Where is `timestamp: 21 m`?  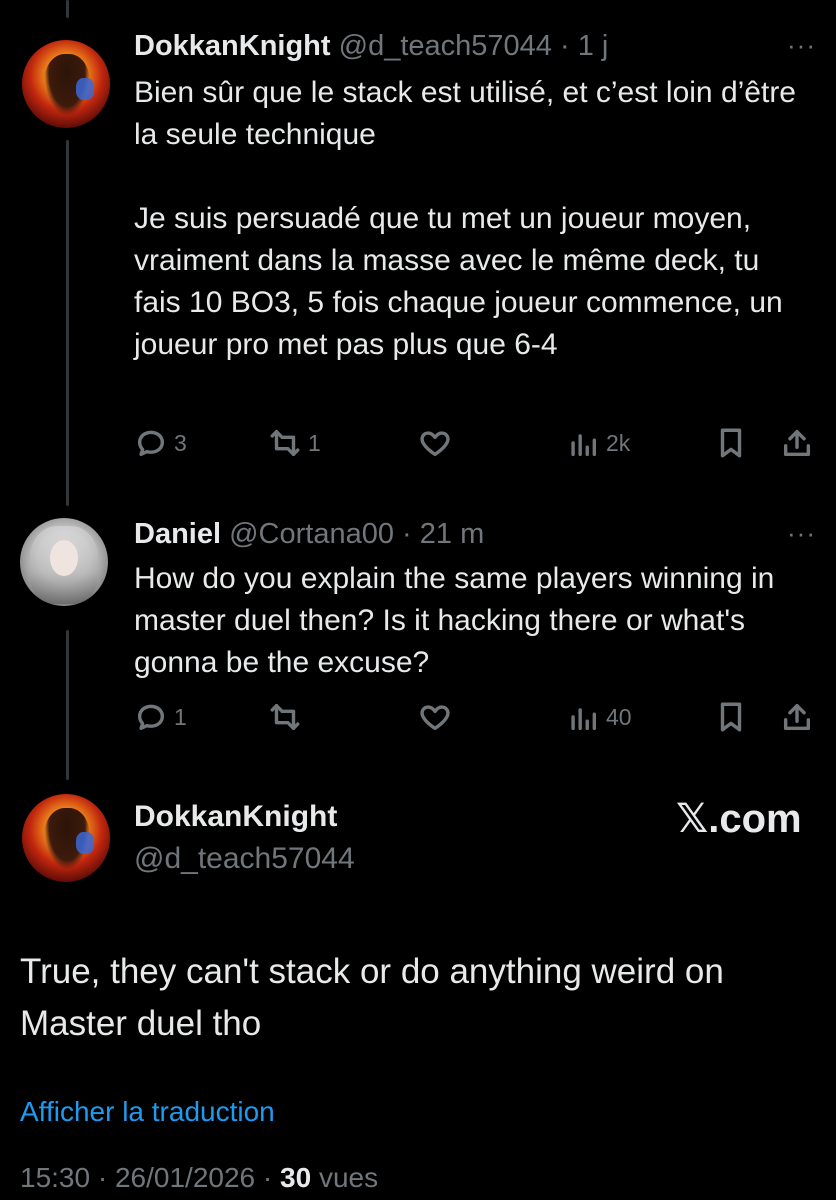 timestamp: 21 m is located at coordinates (452, 534).